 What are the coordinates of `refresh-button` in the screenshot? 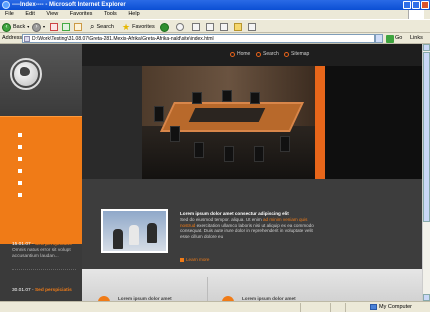 It's located at (66, 27).